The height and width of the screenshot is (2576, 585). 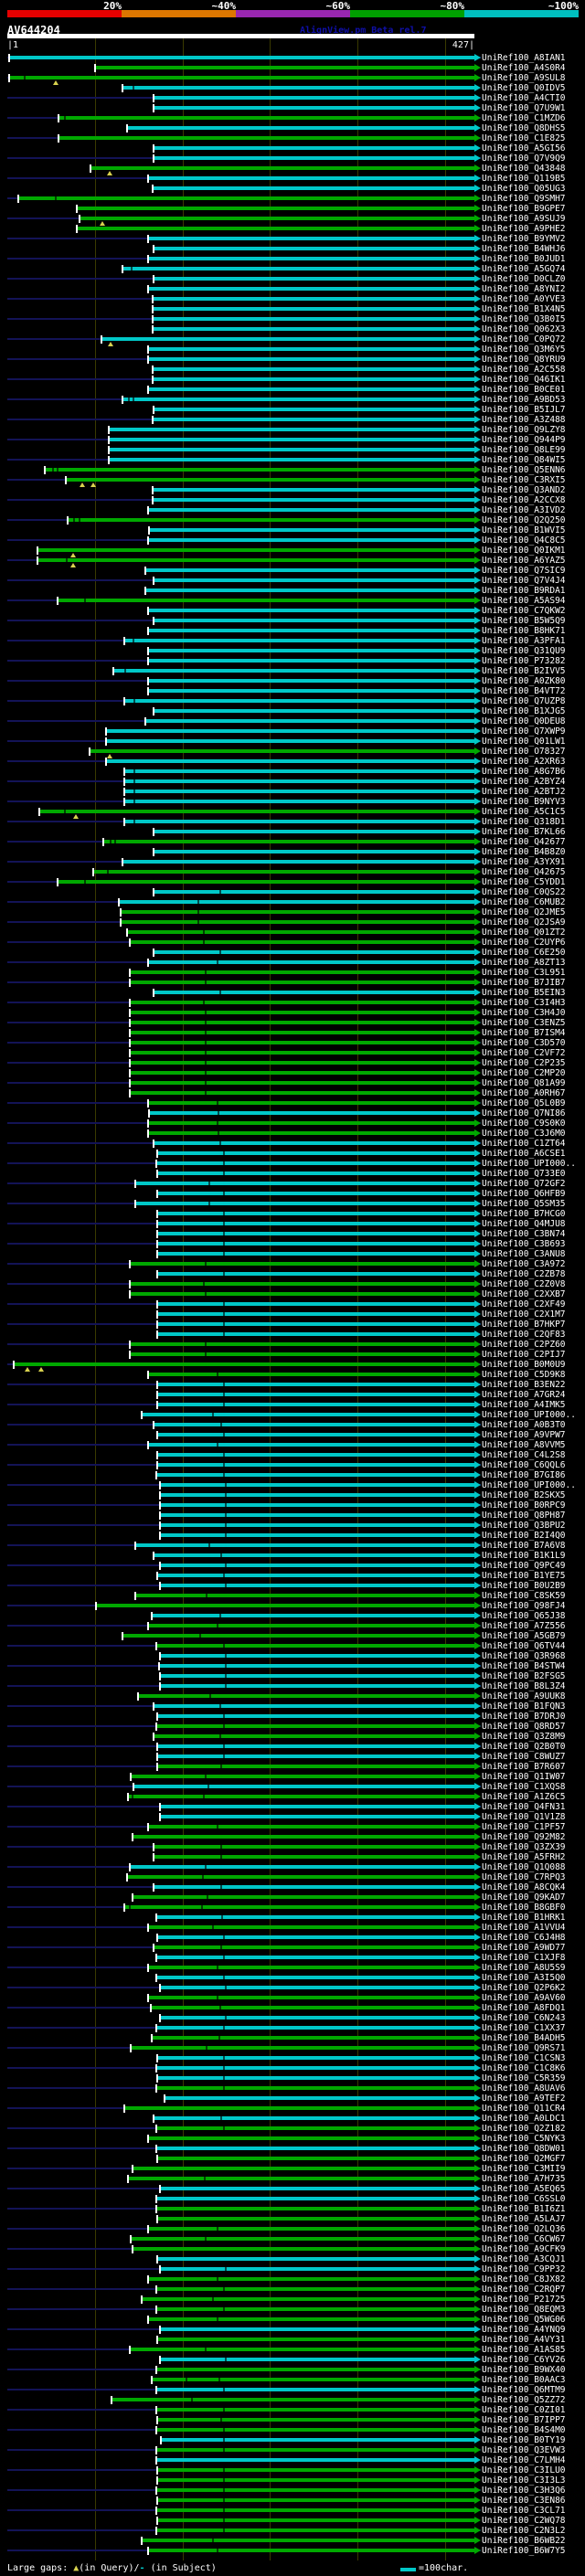 I want to click on hit-label: UniRef100_Q9SMH7, so click(x=524, y=199).